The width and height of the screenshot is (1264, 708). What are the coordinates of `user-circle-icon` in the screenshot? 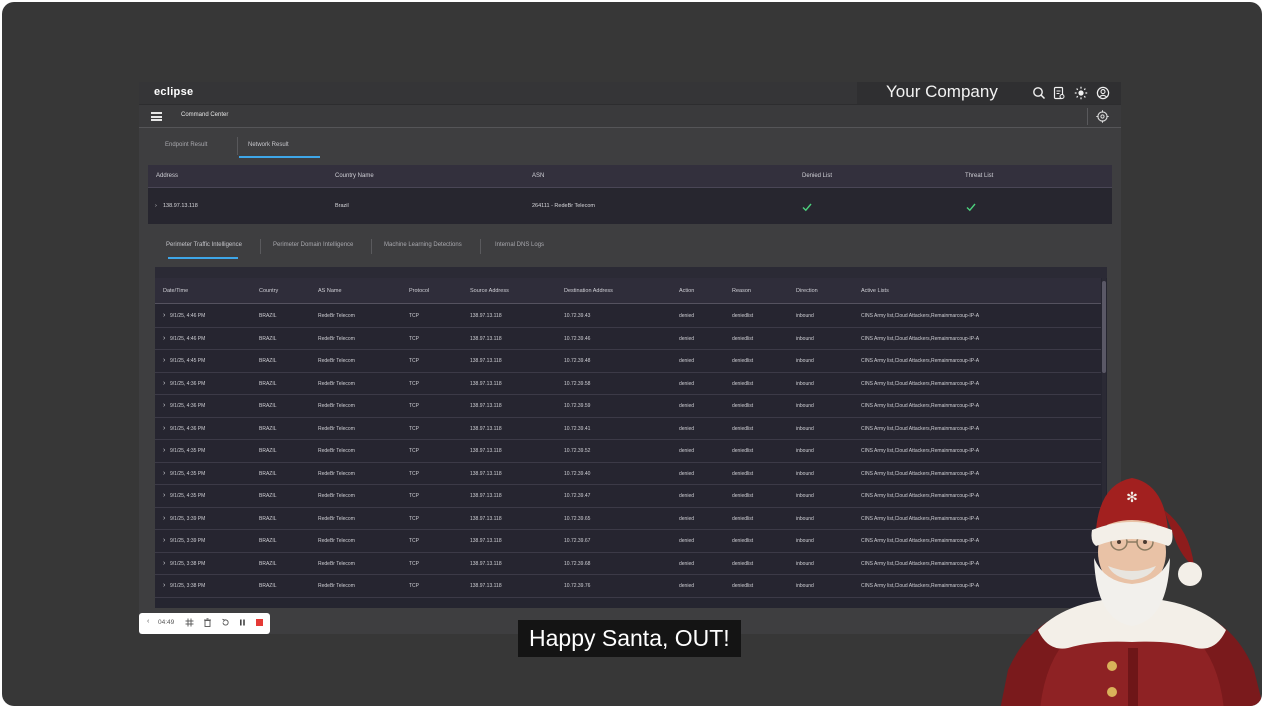 It's located at (1103, 93).